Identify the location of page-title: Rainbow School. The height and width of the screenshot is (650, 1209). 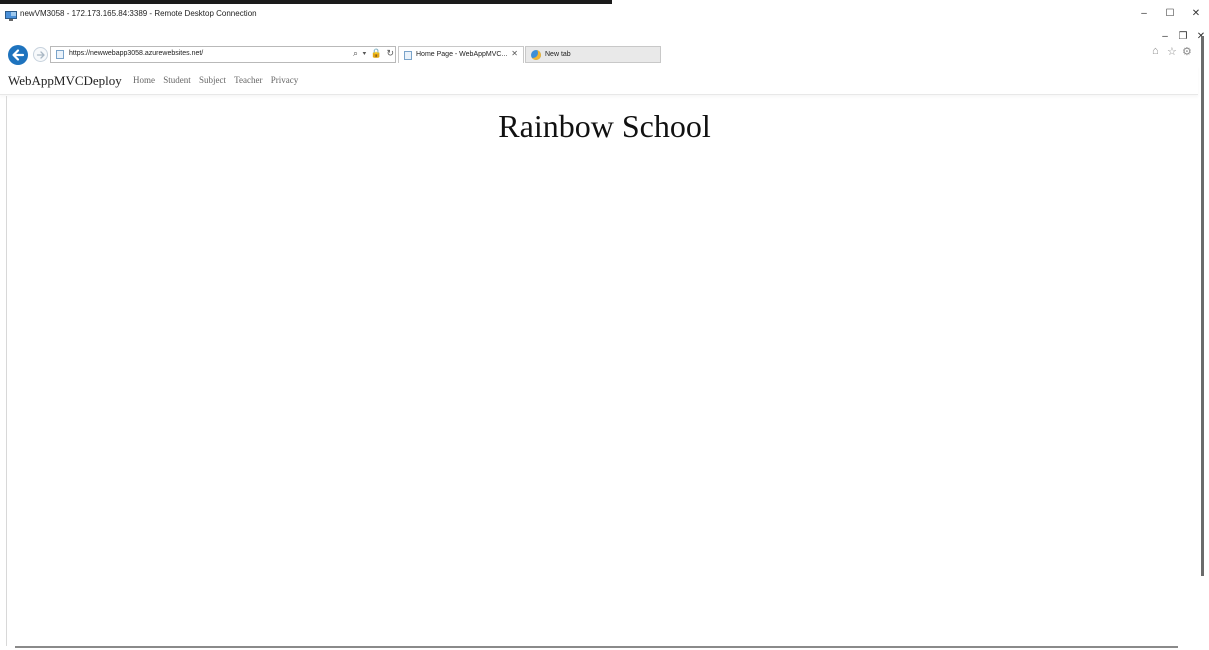
(604, 126).